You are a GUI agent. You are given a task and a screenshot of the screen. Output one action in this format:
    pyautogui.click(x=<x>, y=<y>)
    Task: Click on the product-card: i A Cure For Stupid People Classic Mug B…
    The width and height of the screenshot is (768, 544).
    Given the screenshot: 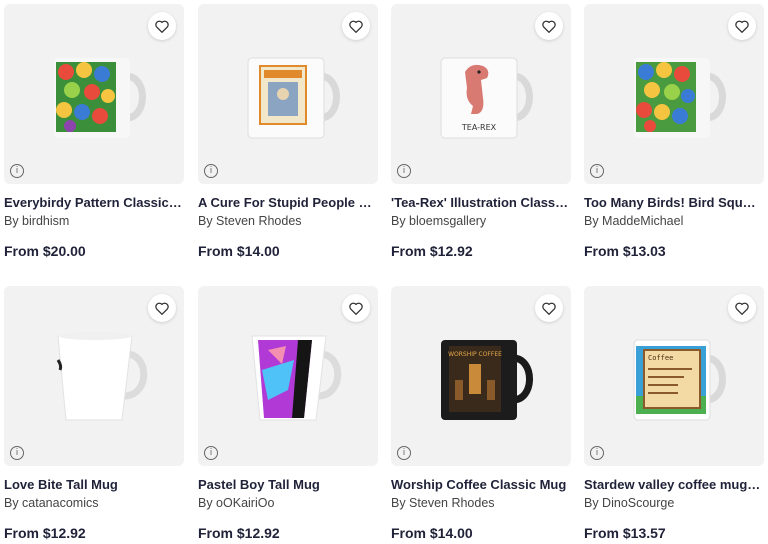 What is the action you would take?
    pyautogui.click(x=288, y=131)
    